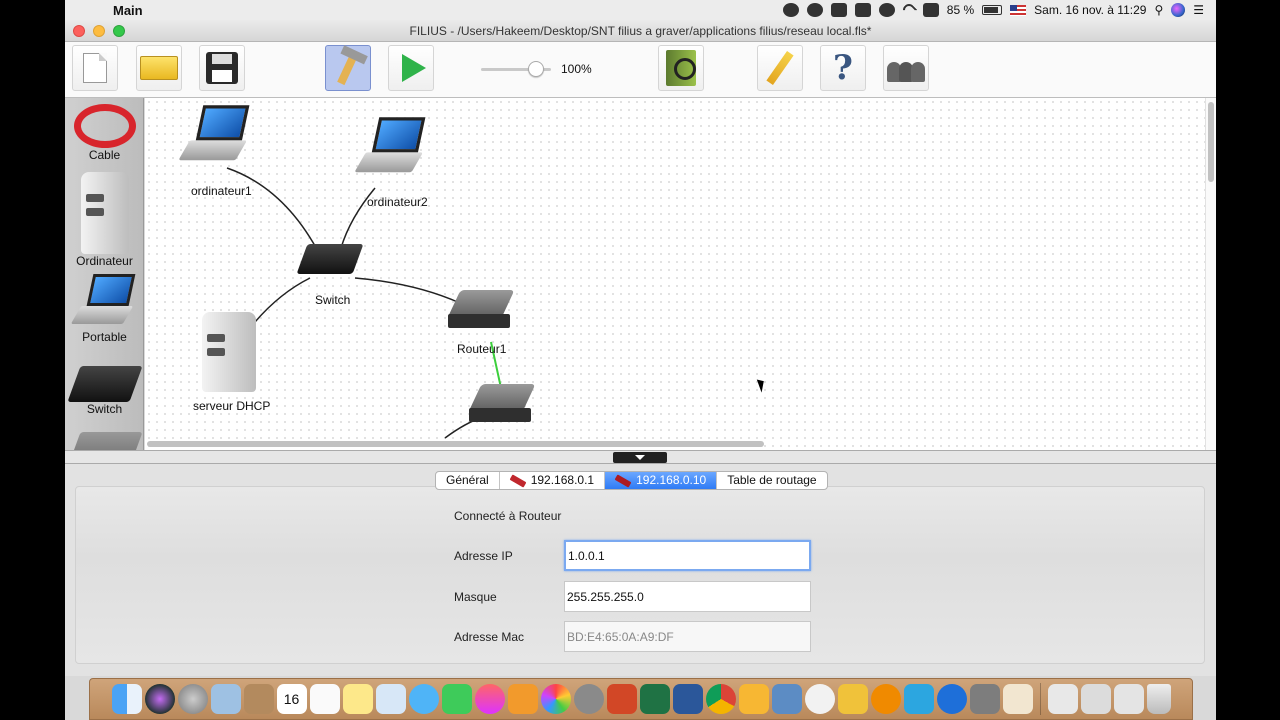 This screenshot has height=720, width=1280. I want to click on node-label: ordinateur1, so click(221, 191).